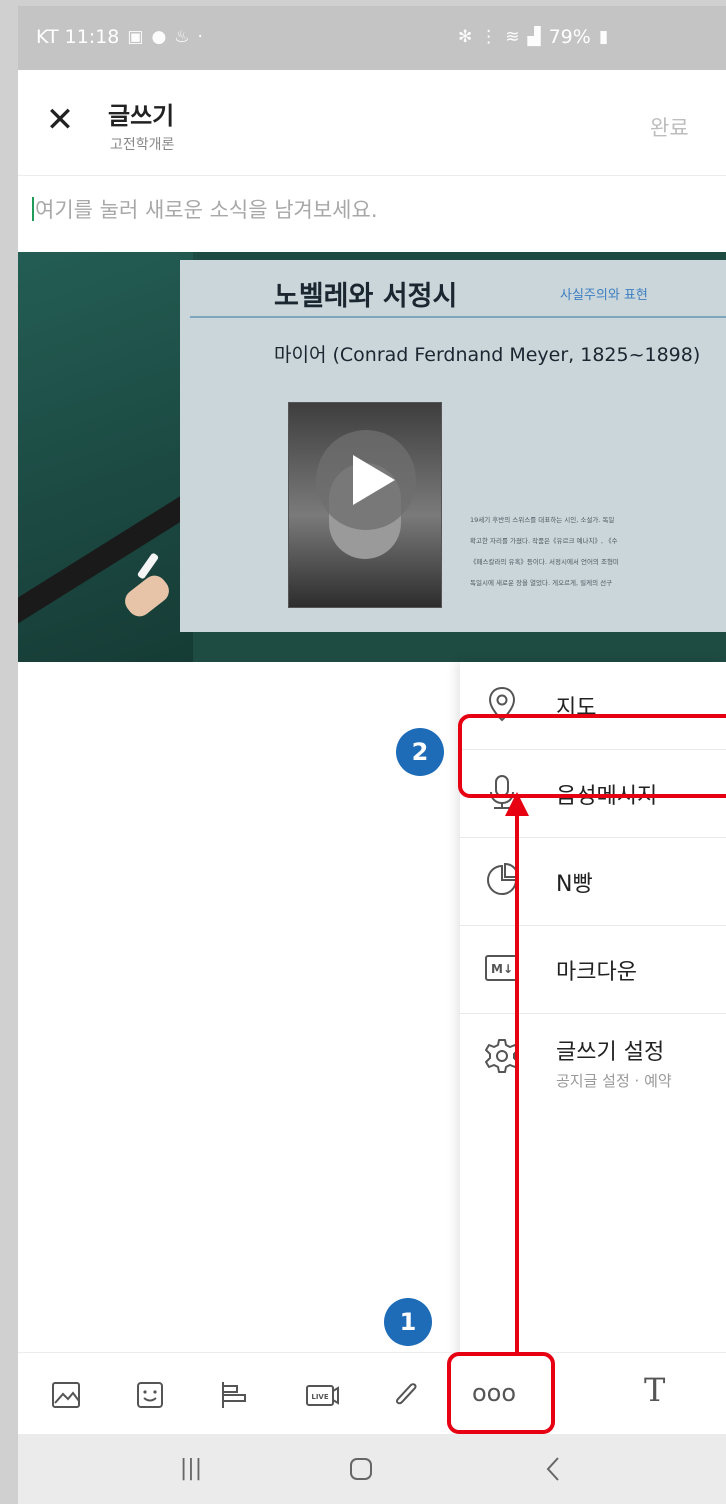 This screenshot has width=726, height=1504. I want to click on system-nav-bar: |||, so click(372, 1469).